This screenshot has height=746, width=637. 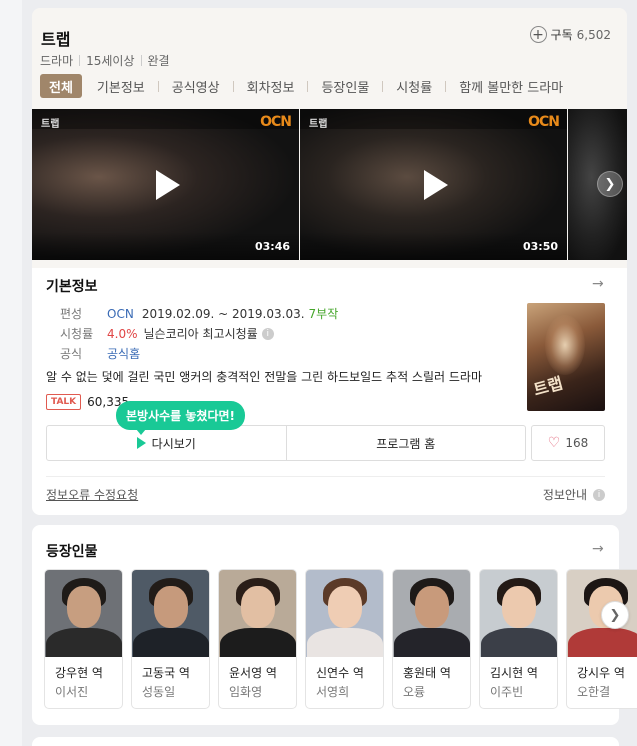 What do you see at coordinates (272, 246) in the screenshot?
I see `video-duration: 03:46` at bounding box center [272, 246].